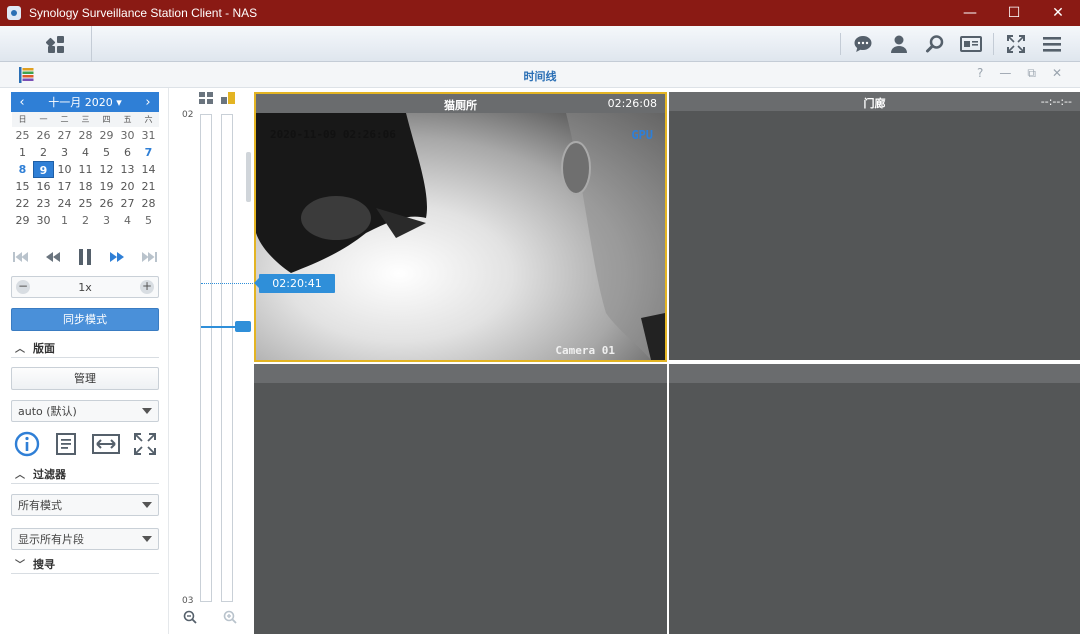  What do you see at coordinates (146, 287) in the screenshot?
I see `speed-increase-button: +` at bounding box center [146, 287].